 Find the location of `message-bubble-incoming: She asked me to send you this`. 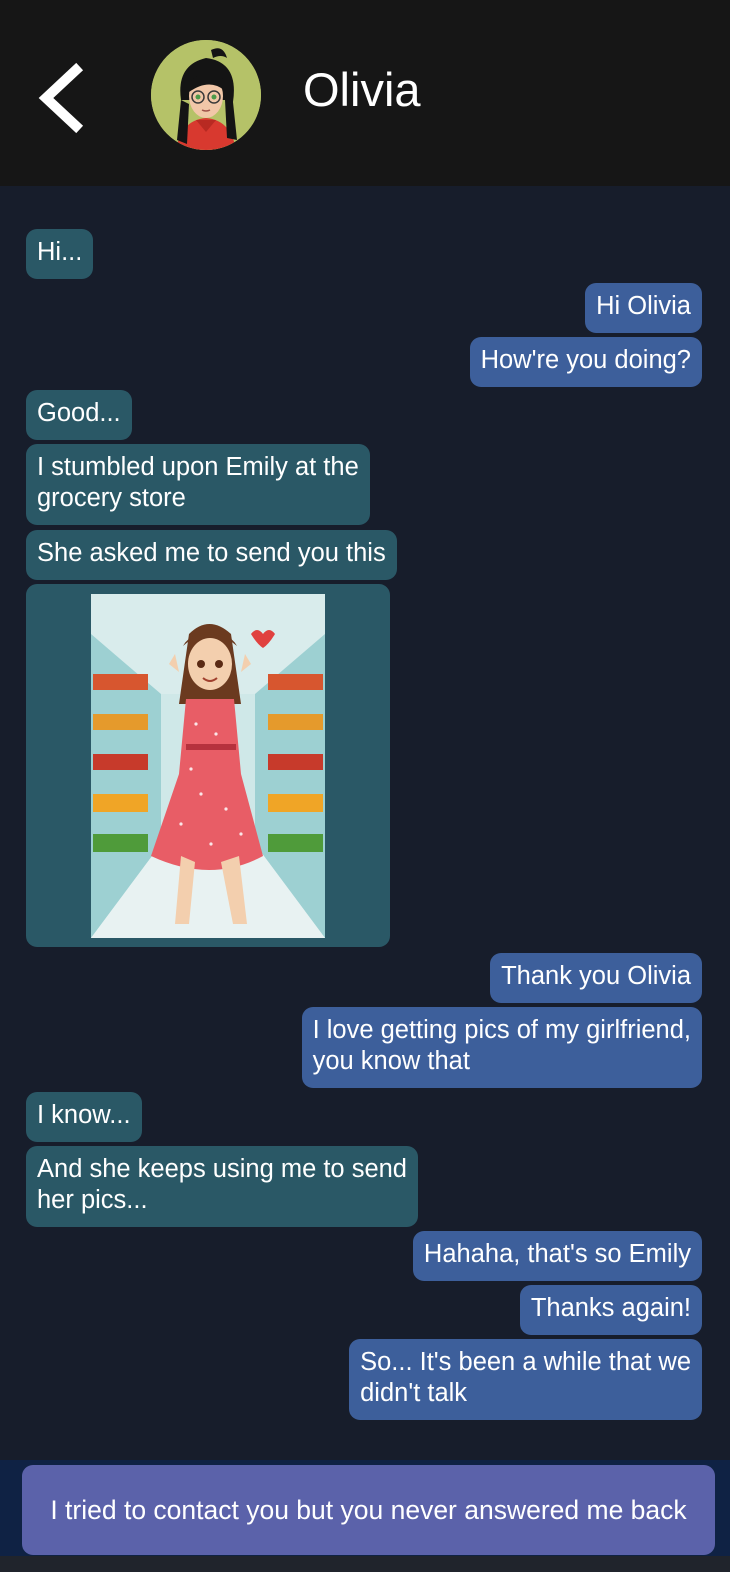

message-bubble-incoming: She asked me to send you this is located at coordinates (211, 555).